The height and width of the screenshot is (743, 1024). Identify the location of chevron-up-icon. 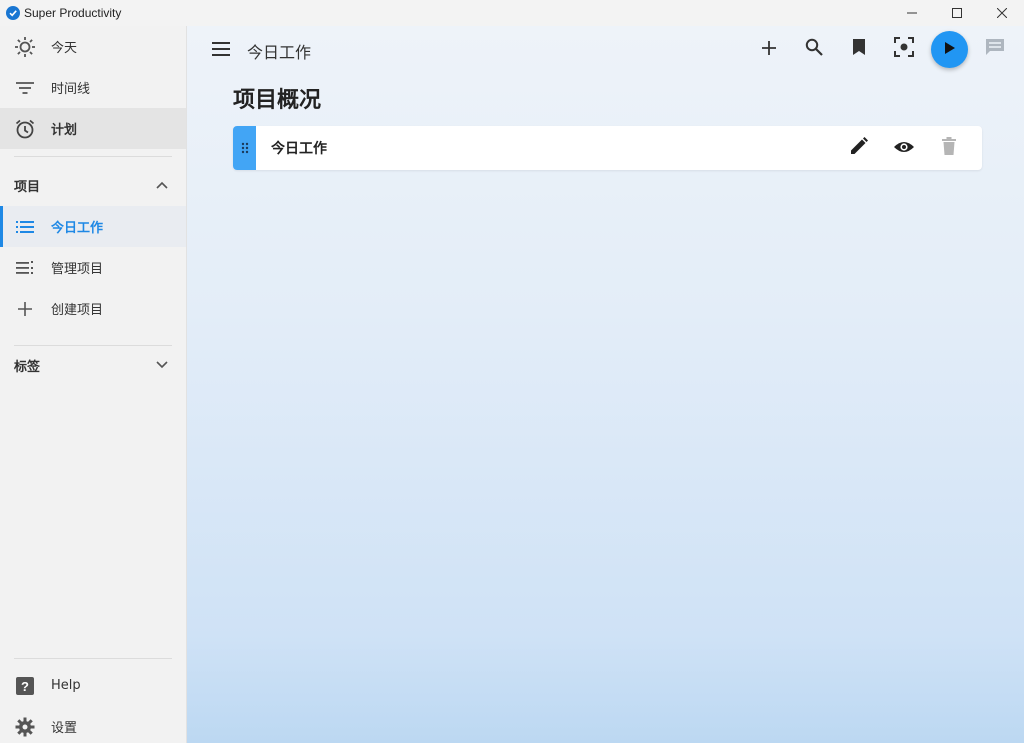
(162, 185).